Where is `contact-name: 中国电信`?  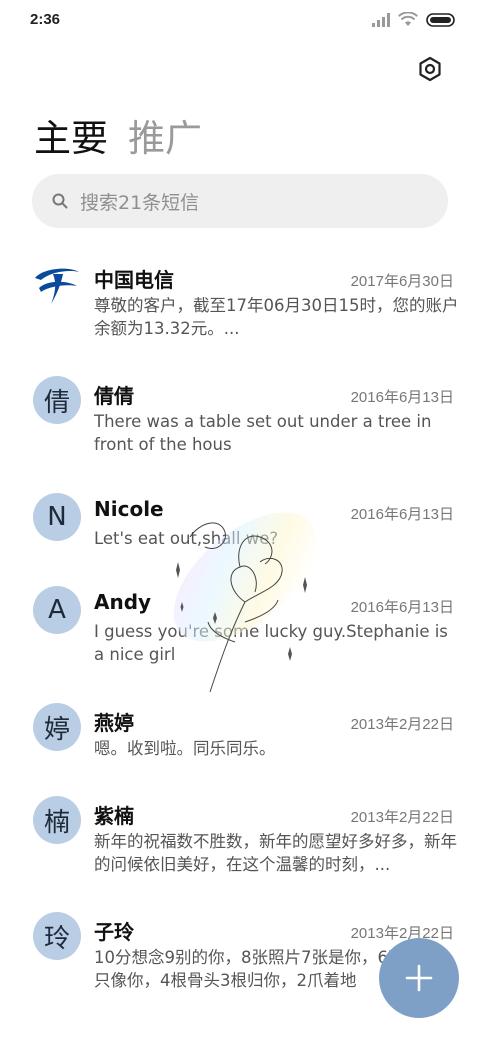 contact-name: 中国电信 is located at coordinates (134, 280).